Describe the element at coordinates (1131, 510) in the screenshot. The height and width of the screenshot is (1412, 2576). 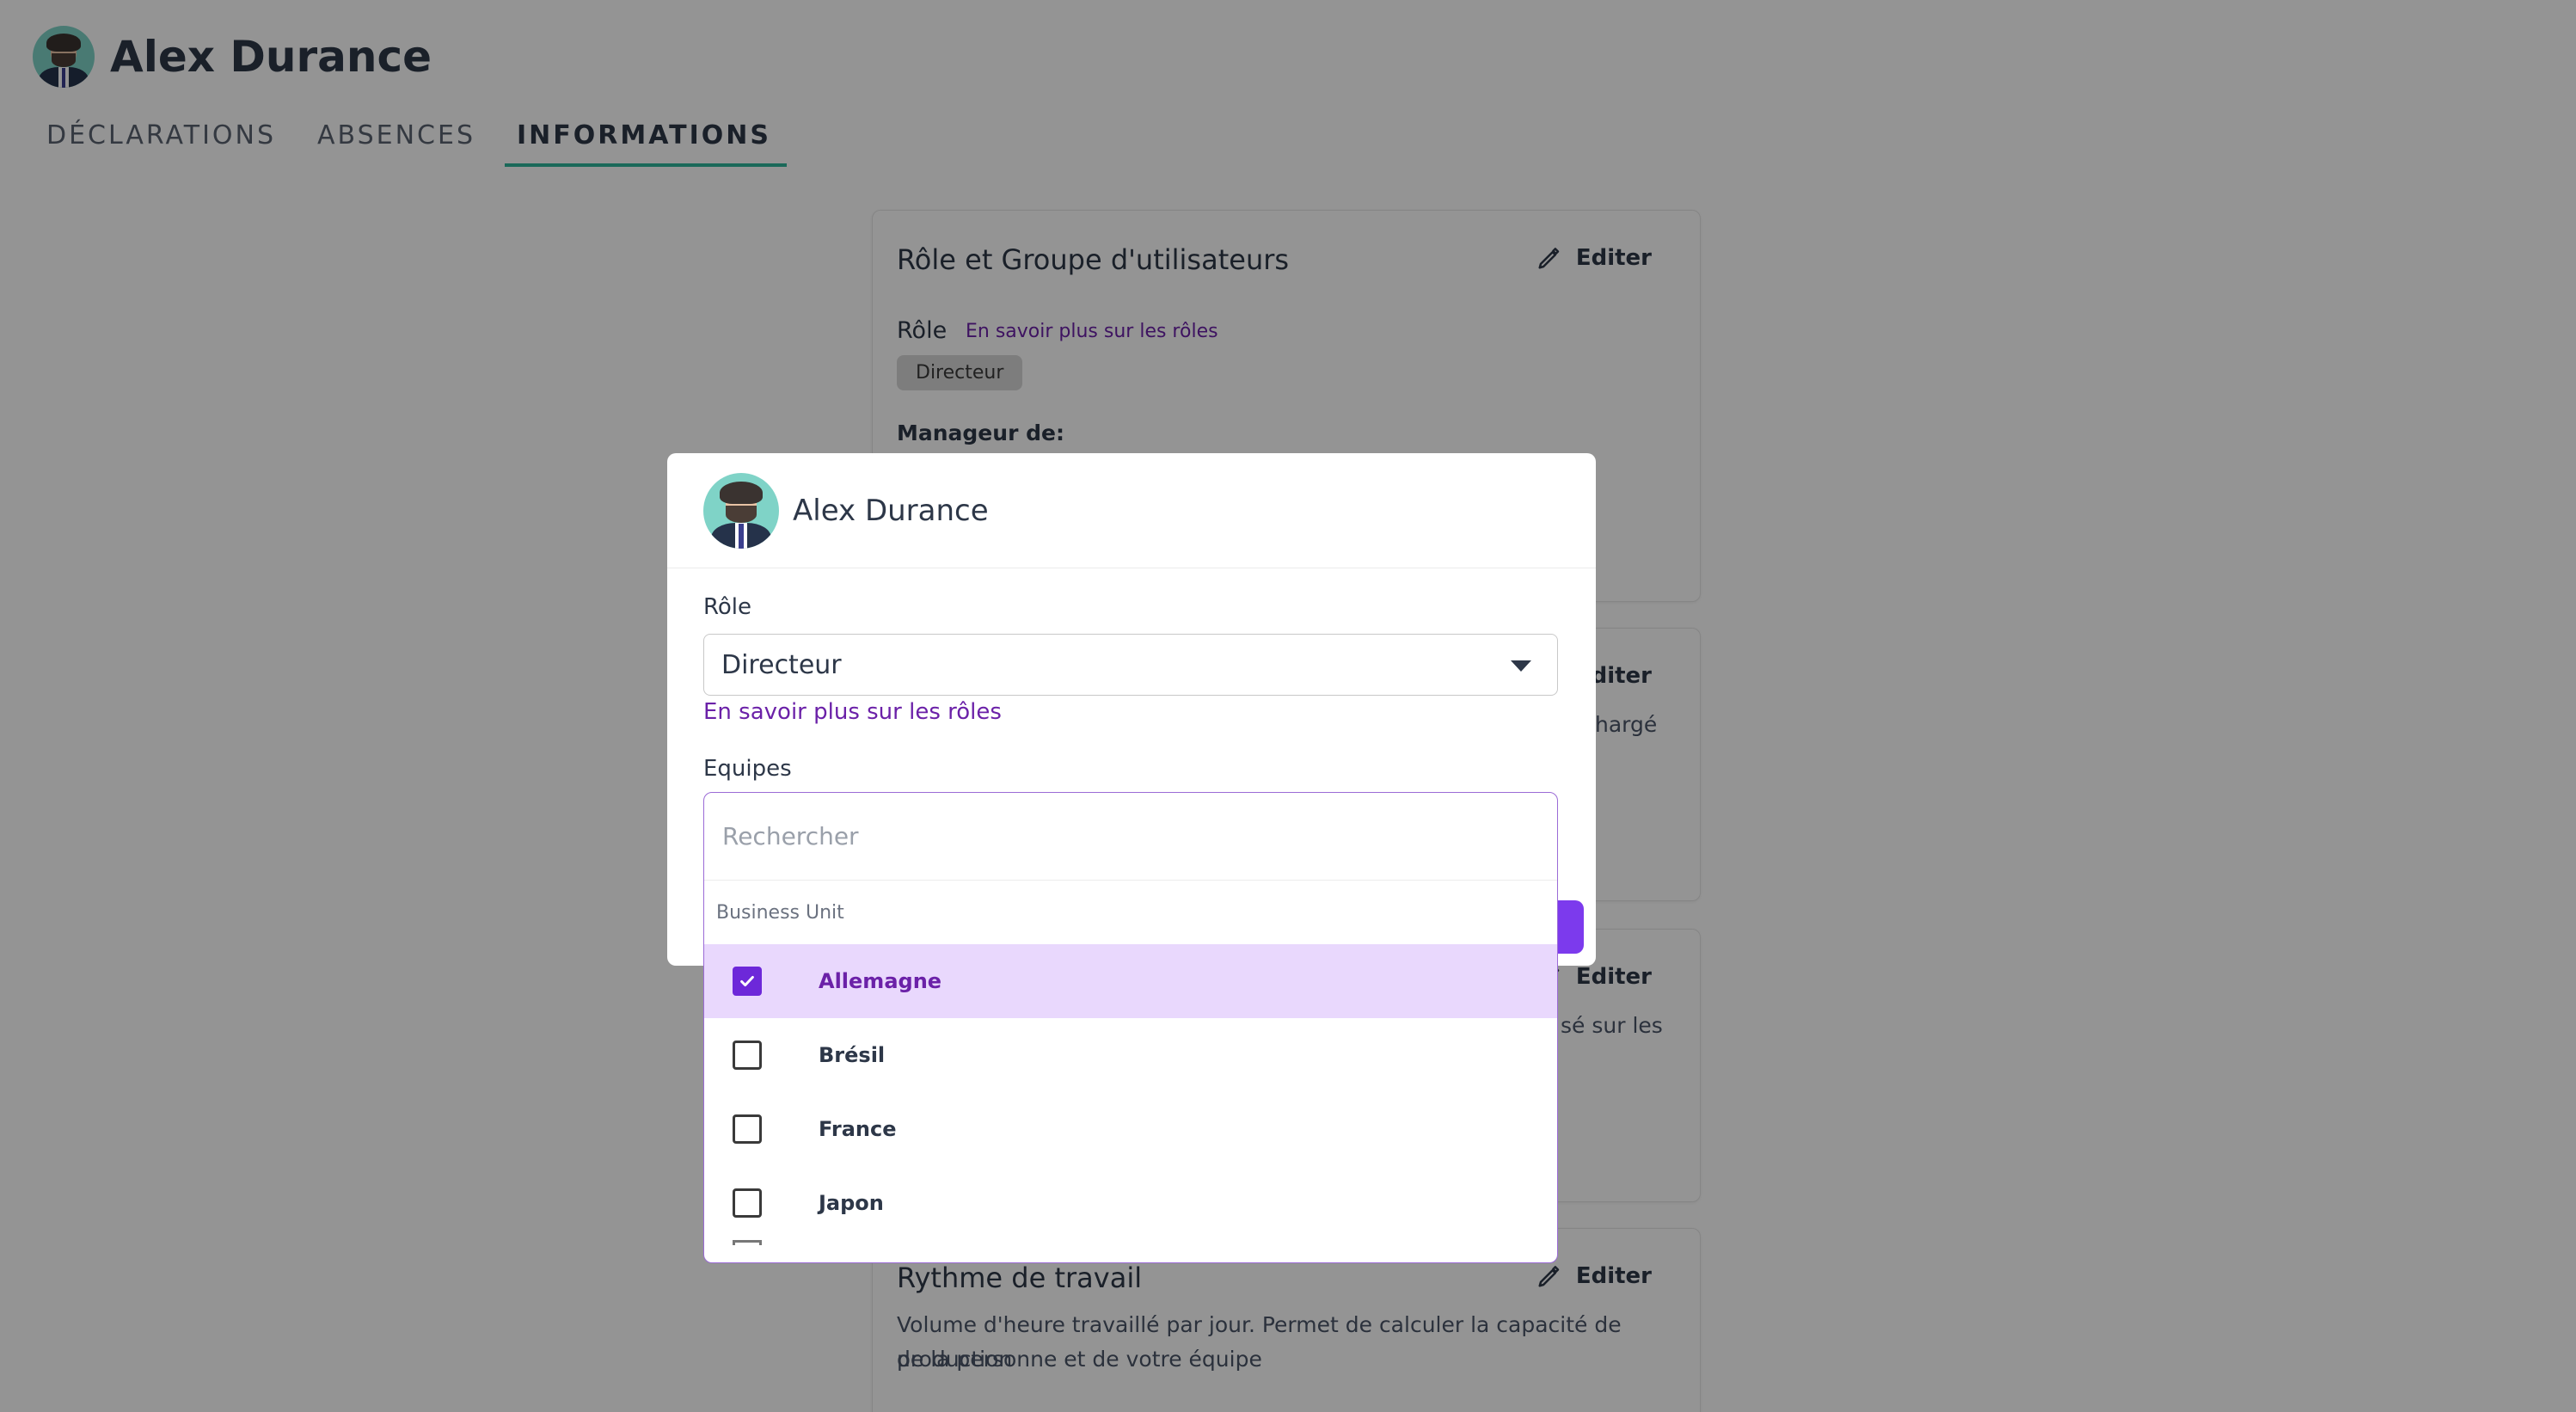
I see `modal-header: Alex Durance` at that location.